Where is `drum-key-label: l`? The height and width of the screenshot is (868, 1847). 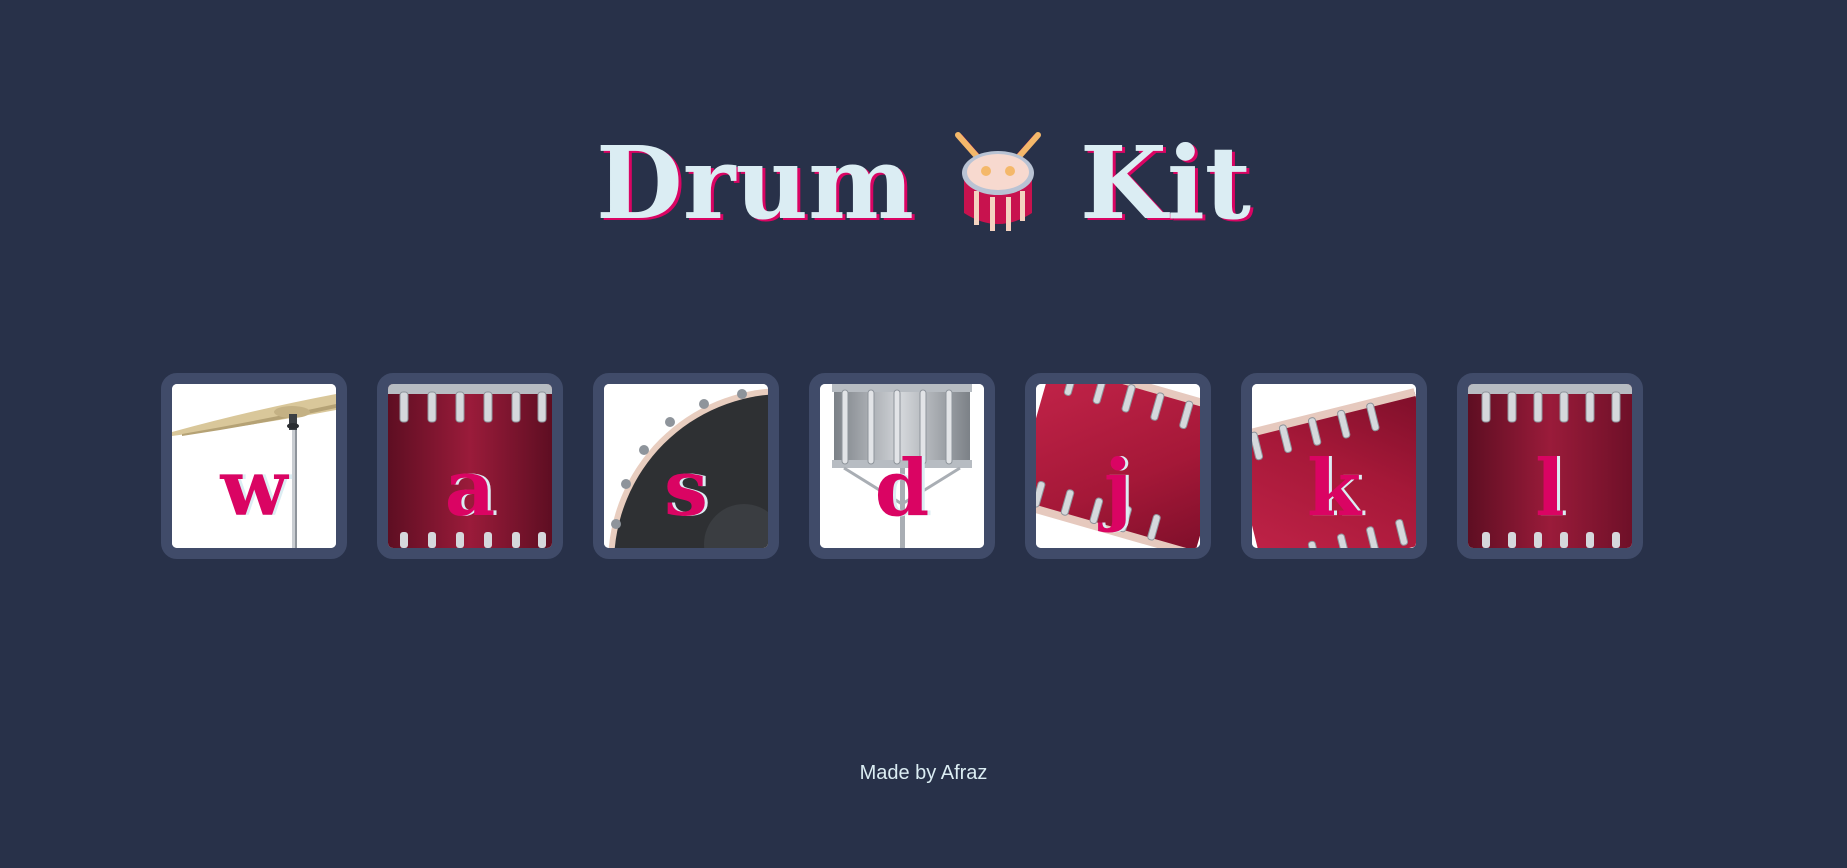 drum-key-label: l is located at coordinates (1550, 488).